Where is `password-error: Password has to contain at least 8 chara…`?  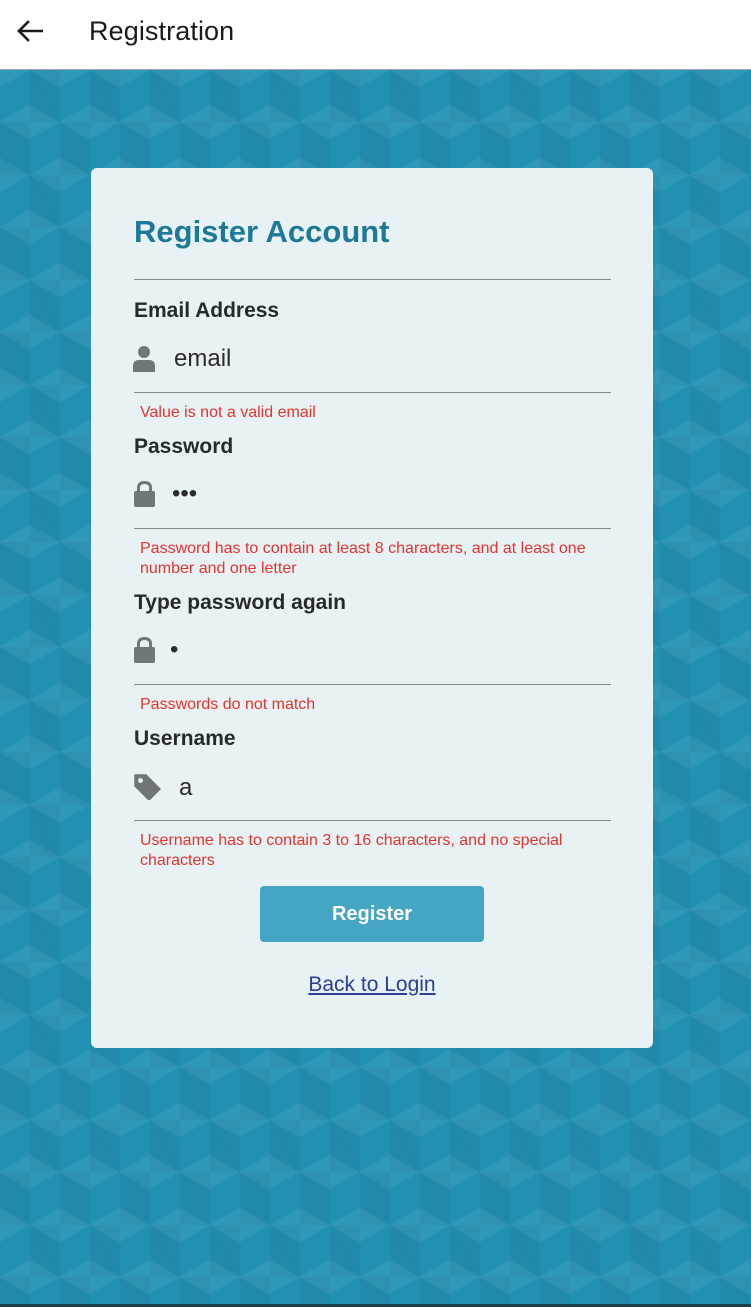
password-error: Password has to contain at least 8 chara… is located at coordinates (363, 558).